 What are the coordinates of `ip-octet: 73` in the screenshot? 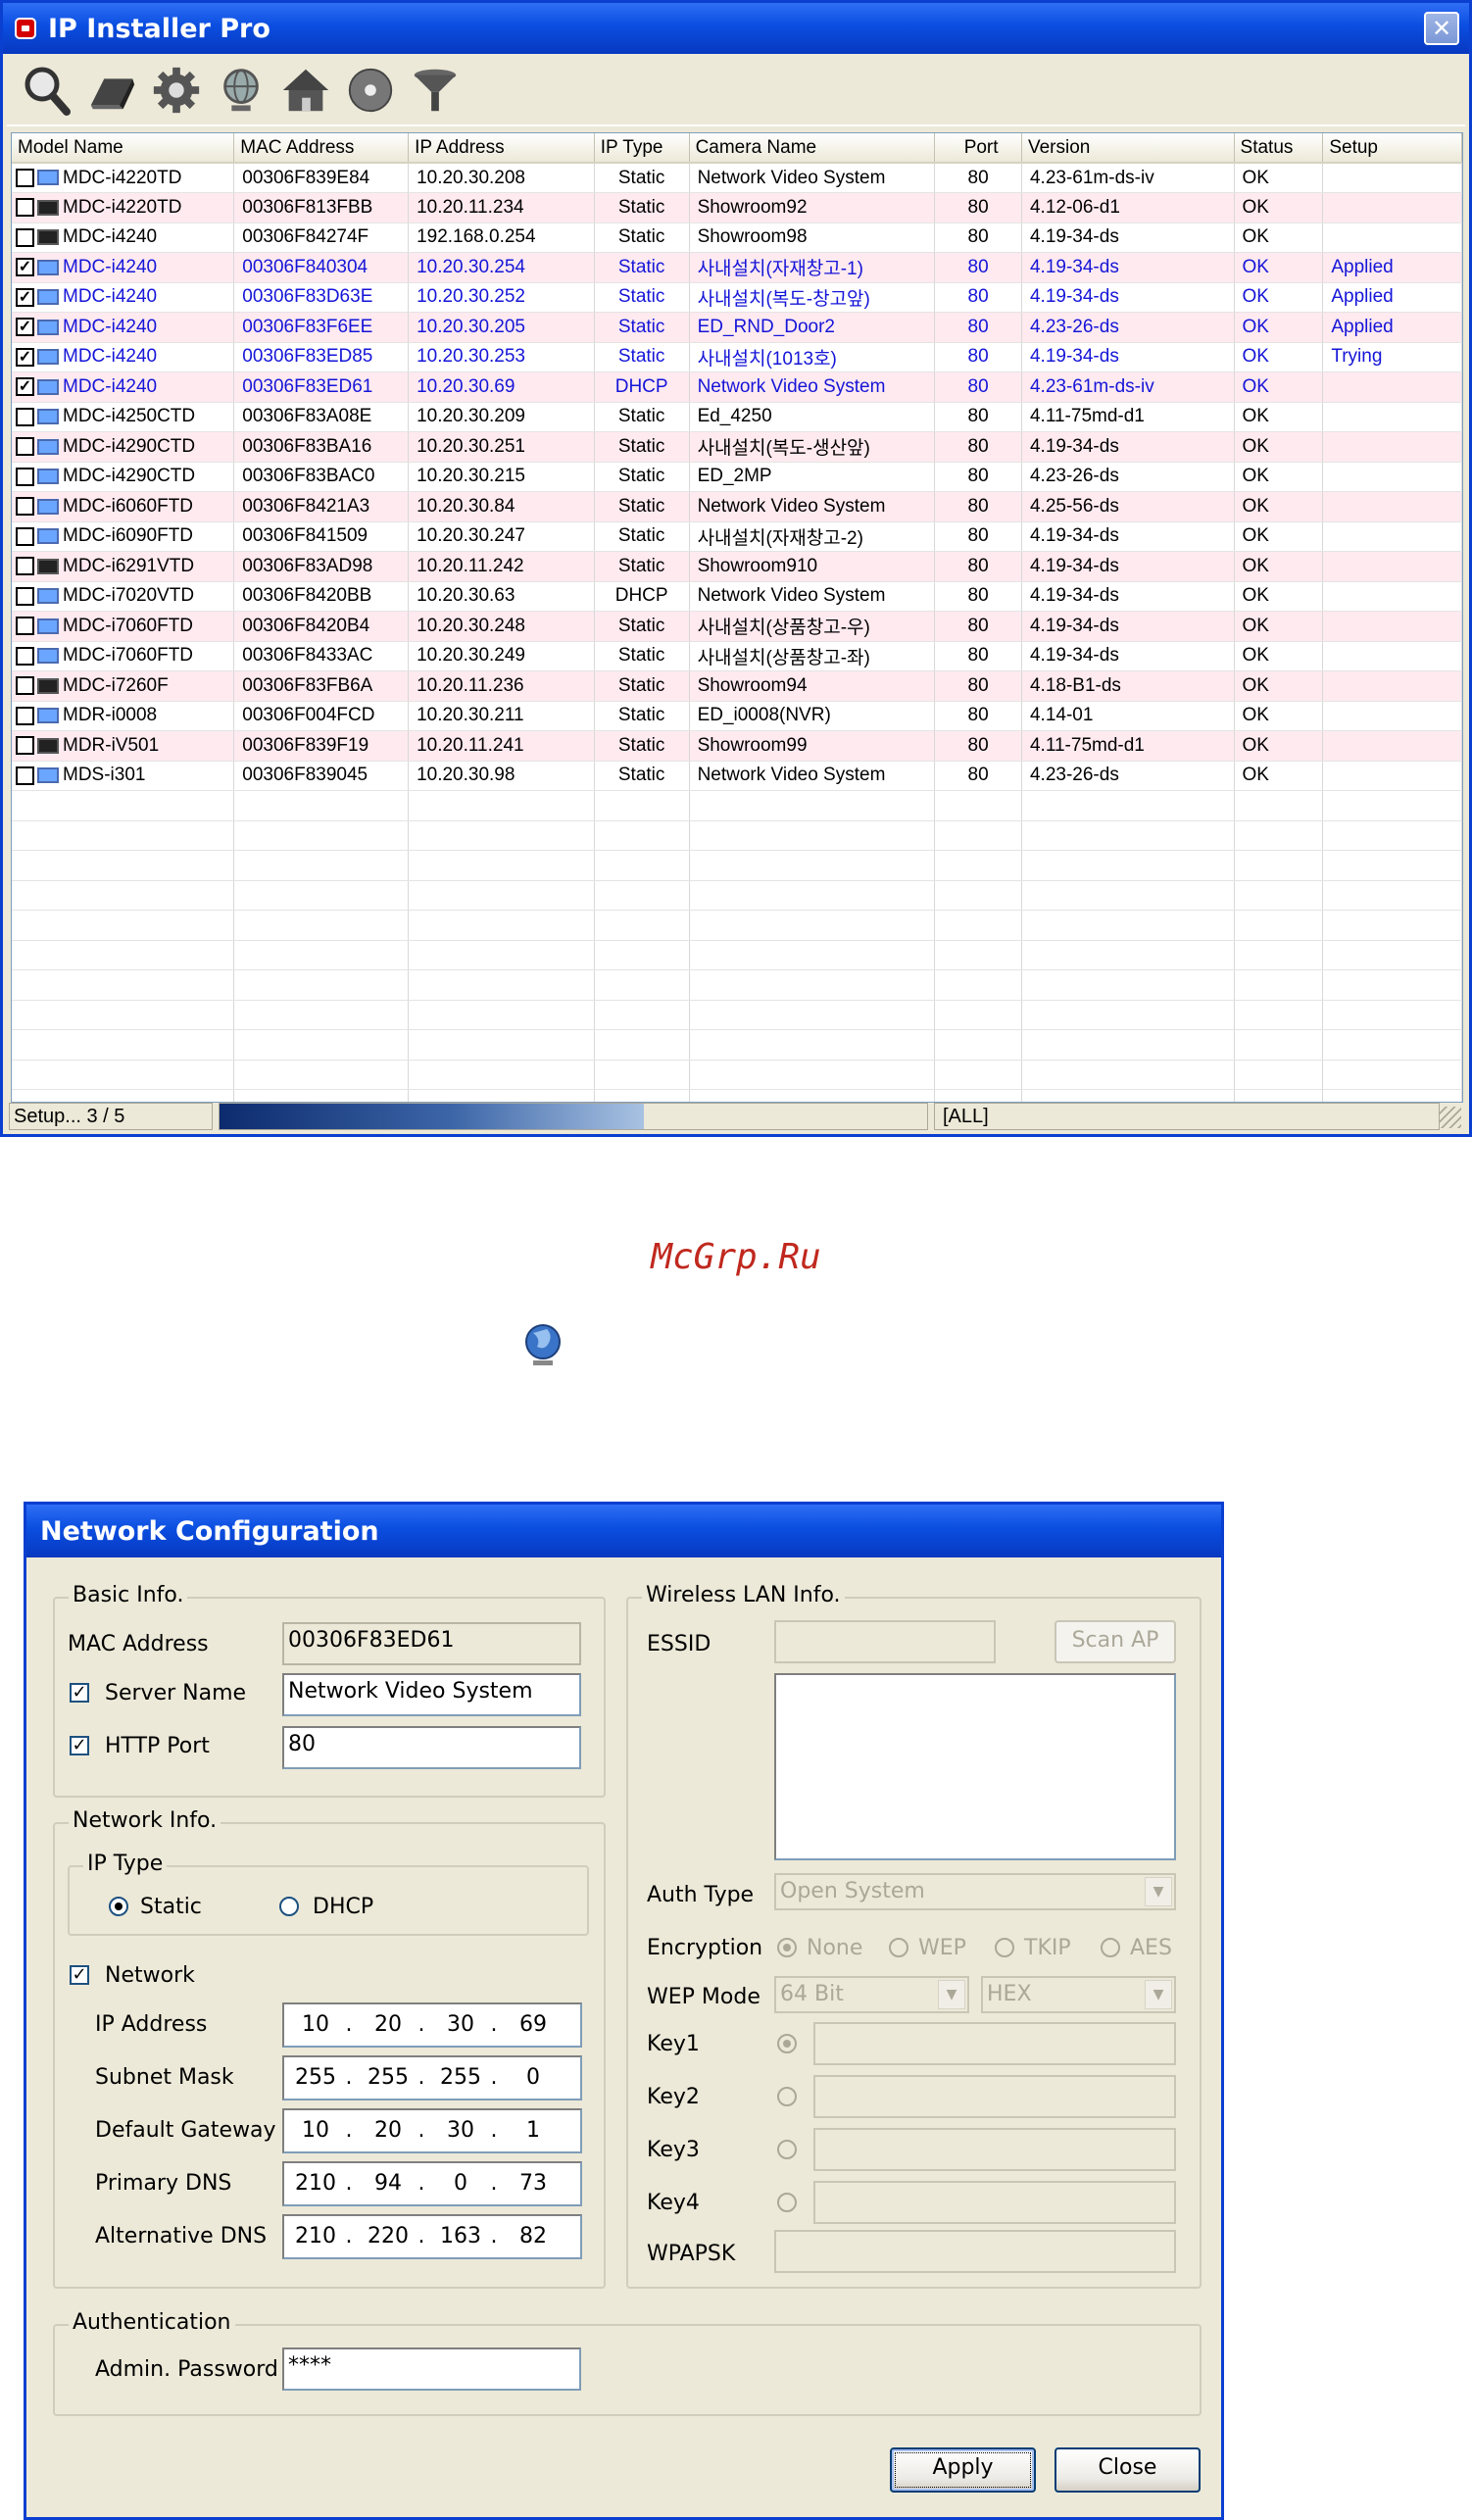 It's located at (533, 2183).